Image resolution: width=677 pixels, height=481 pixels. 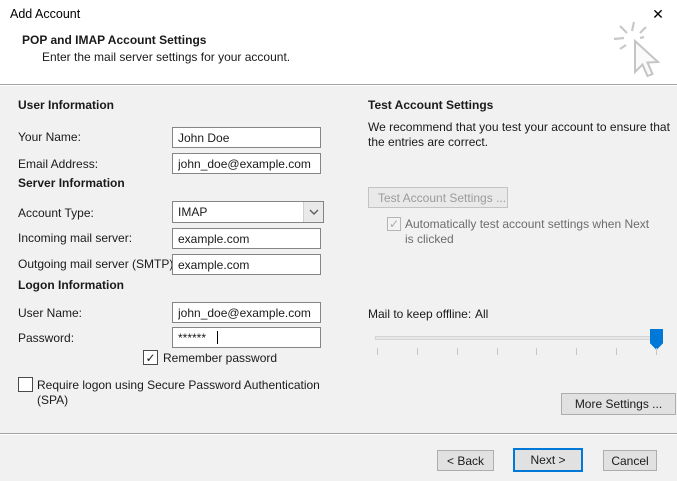 I want to click on mail-offline-value: All, so click(x=482, y=314).